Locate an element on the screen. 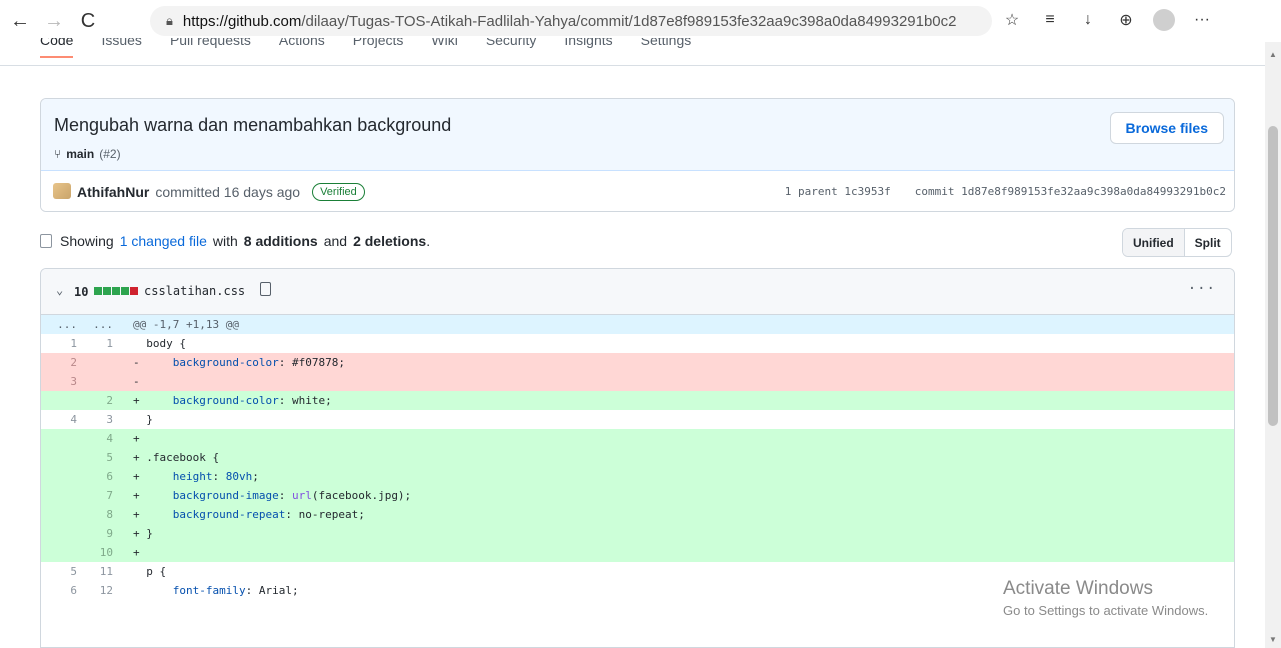 This screenshot has width=1281, height=648. diff-code: } is located at coordinates (143, 419).